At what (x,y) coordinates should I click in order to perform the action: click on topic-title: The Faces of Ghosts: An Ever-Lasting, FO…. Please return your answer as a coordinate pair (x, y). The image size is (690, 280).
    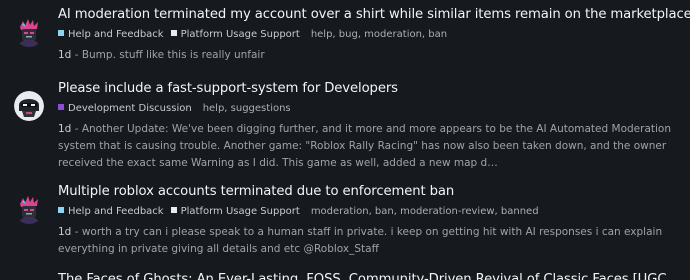
    Looking at the image, I should click on (371, 275).